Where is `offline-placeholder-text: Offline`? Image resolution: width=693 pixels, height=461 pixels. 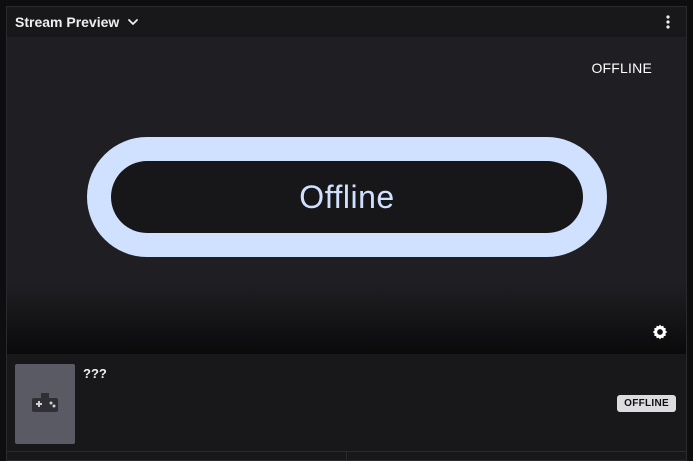
offline-placeholder-text: Offline is located at coordinates (347, 196).